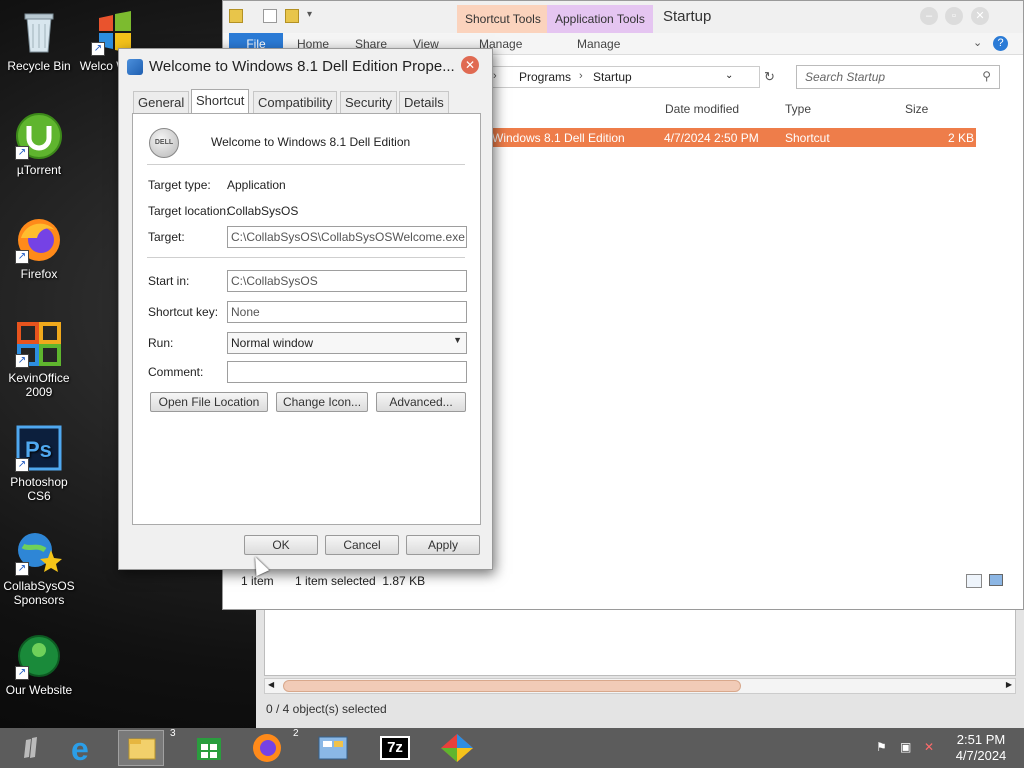  What do you see at coordinates (954, 16) in the screenshot?
I see `maximize-button: ▫` at bounding box center [954, 16].